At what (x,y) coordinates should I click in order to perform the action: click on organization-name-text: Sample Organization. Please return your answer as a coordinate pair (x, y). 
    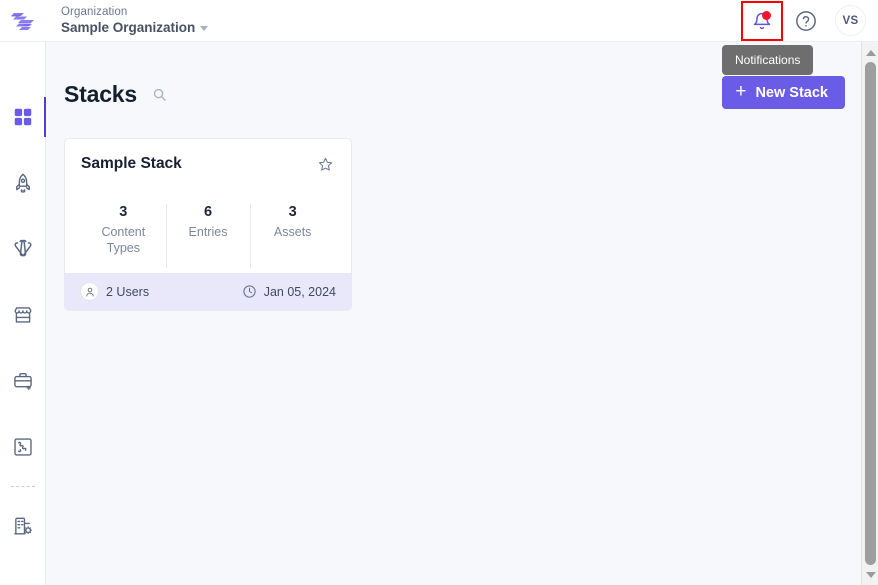
    Looking at the image, I should click on (128, 27).